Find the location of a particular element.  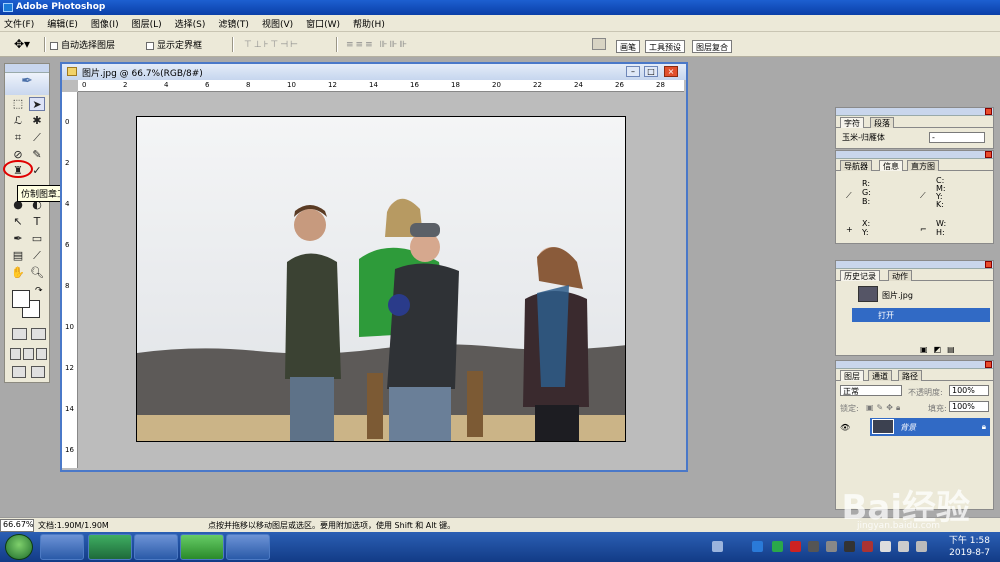

tray-app5-icon is located at coordinates (867, 546).